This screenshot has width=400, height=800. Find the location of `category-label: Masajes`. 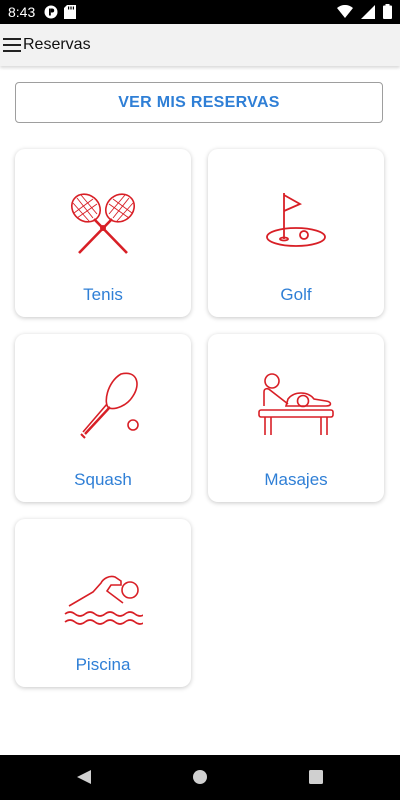

category-label: Masajes is located at coordinates (296, 479).